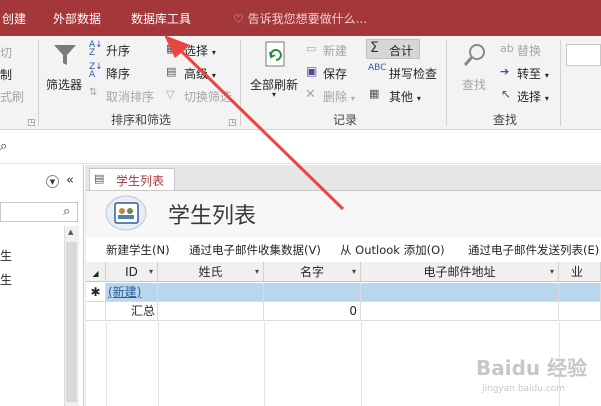 This screenshot has height=406, width=601. I want to click on watermark-url: jingyan.baidu.com, so click(524, 389).